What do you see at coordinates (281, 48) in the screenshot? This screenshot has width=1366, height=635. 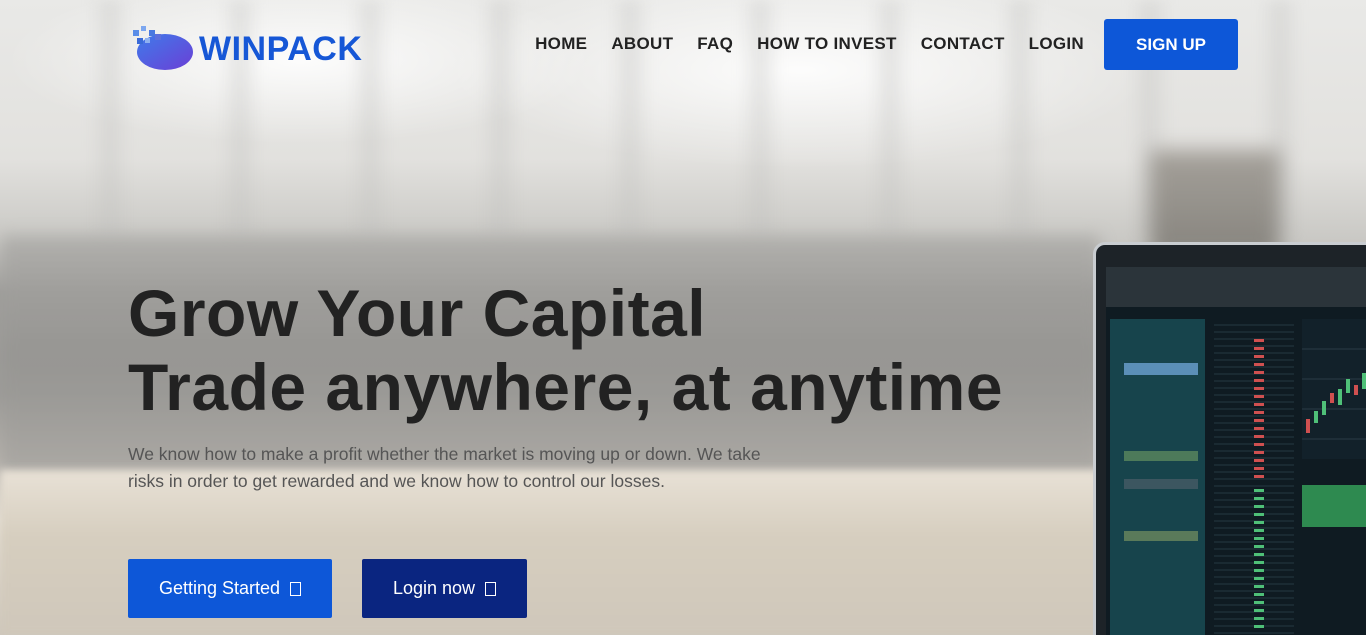 I see `brand-name: WINPACK` at bounding box center [281, 48].